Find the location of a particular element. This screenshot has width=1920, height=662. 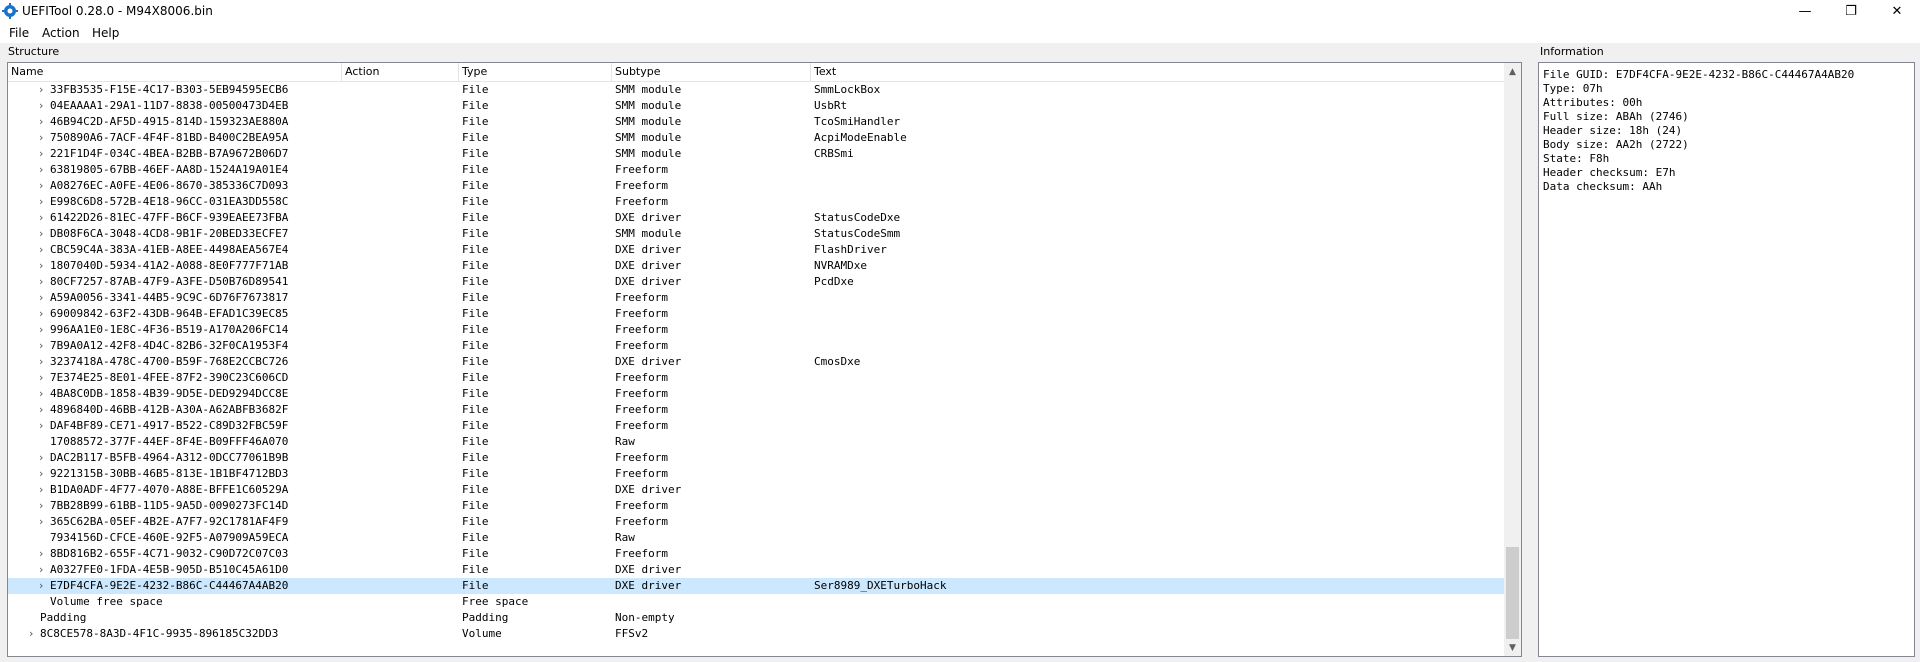

row-name: 61422D26-81EC-47FF-B6CF-939EAEE73FBA is located at coordinates (169, 217).